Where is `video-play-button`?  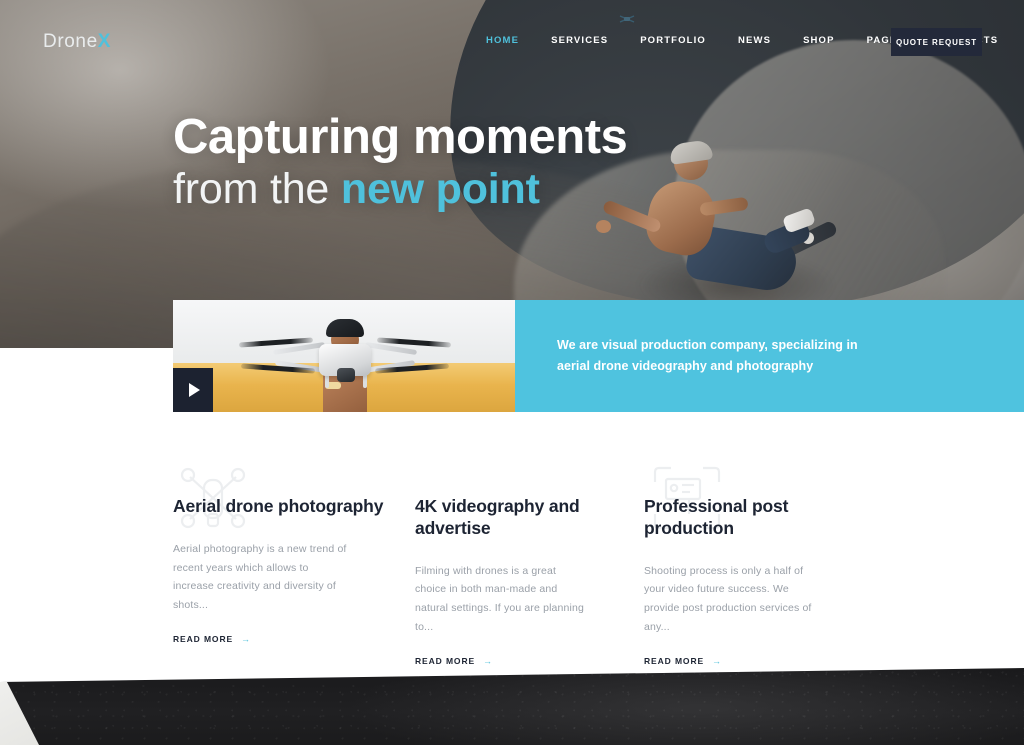
video-play-button is located at coordinates (193, 390).